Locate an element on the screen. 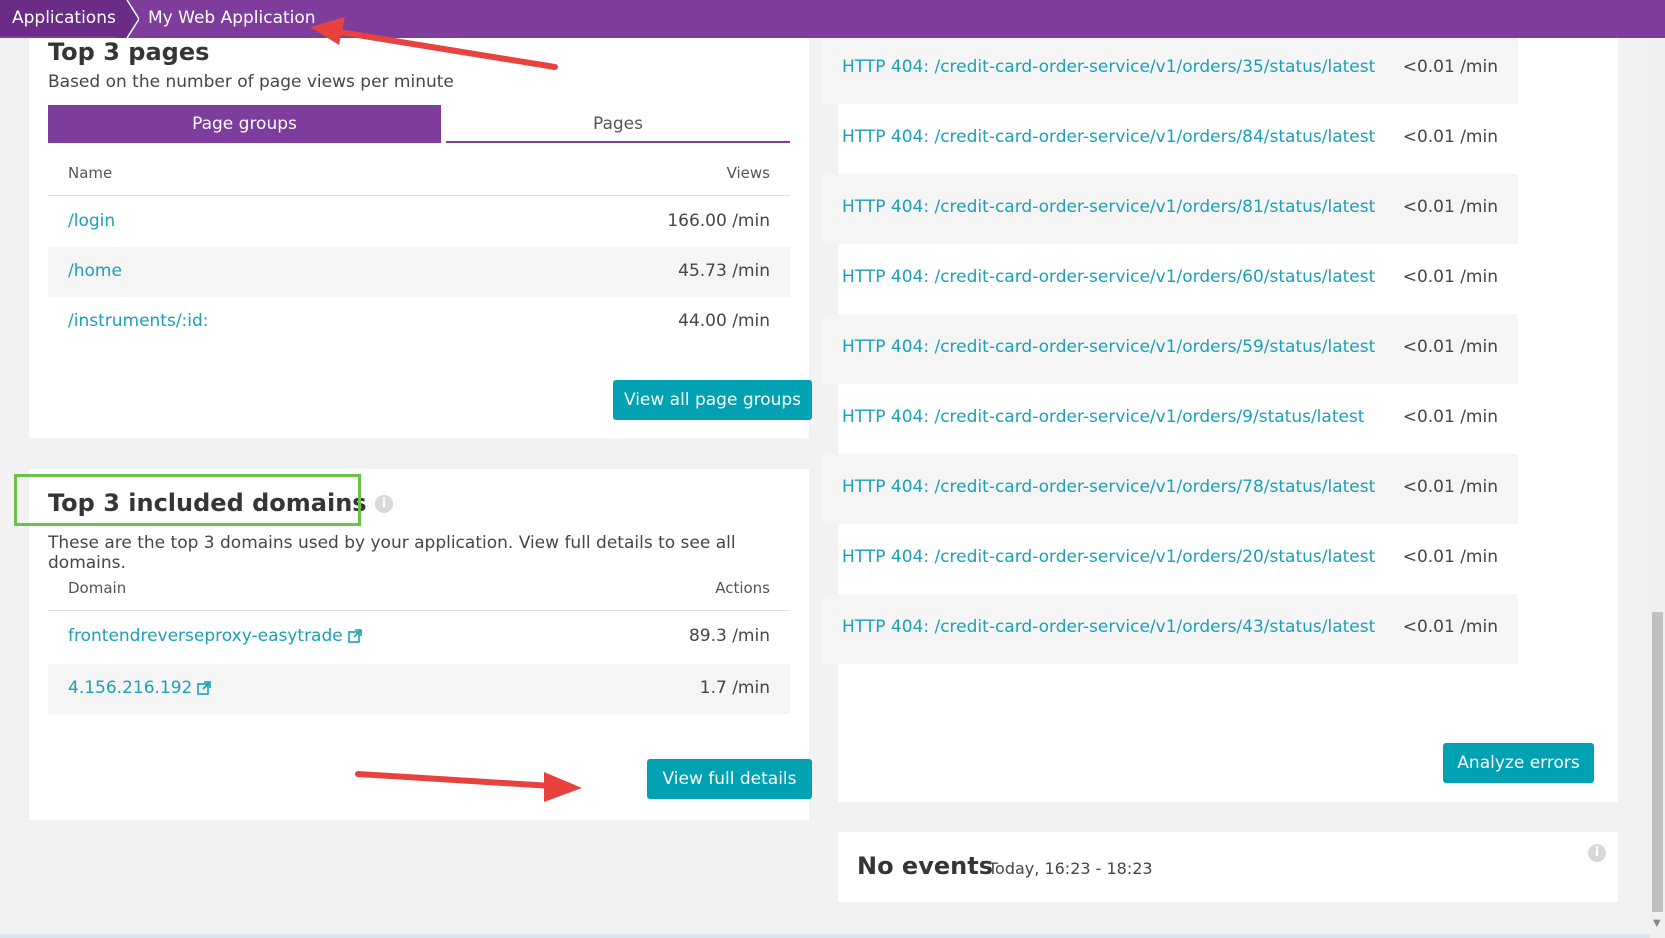  view-full-details-button: View full details is located at coordinates (729, 779).